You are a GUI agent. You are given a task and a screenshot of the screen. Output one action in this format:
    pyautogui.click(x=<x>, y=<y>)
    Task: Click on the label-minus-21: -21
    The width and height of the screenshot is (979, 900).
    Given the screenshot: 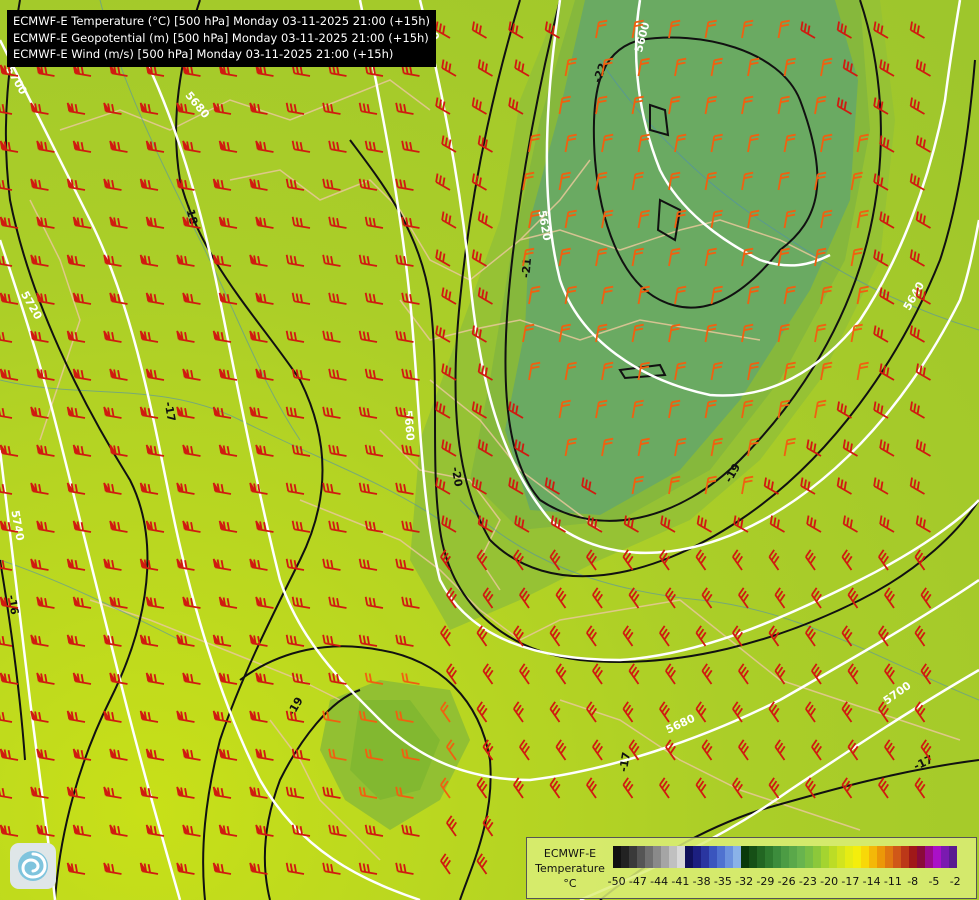 What is the action you would take?
    pyautogui.click(x=526, y=267)
    